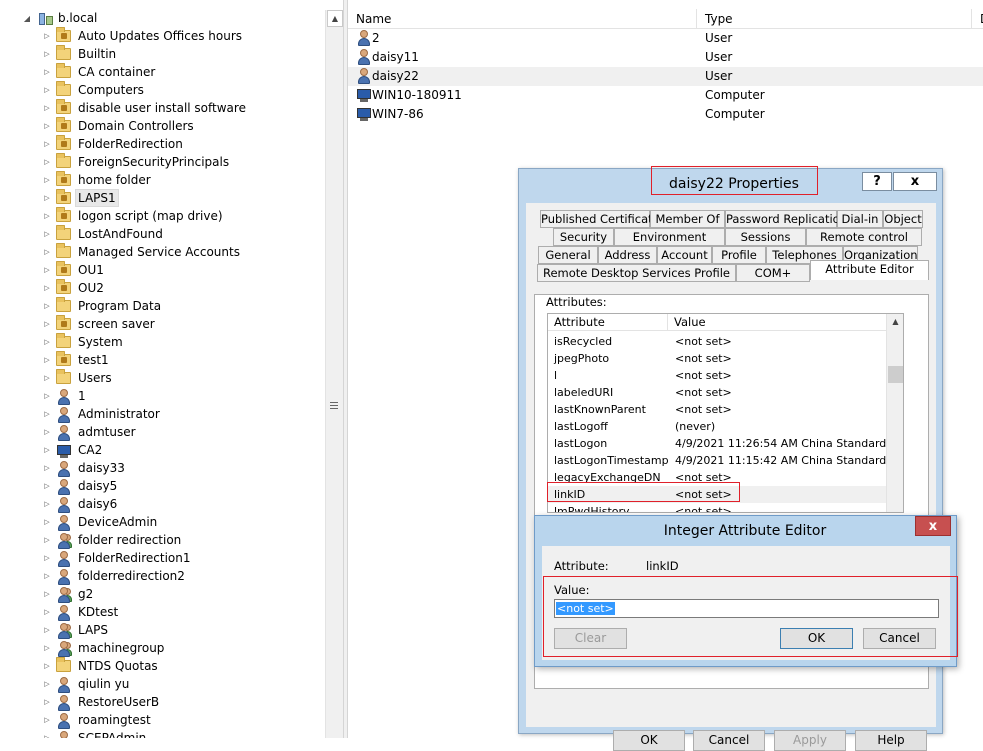 The height and width of the screenshot is (751, 983). I want to click on tree-item: ▷ DeviceAdmin, so click(78, 522).